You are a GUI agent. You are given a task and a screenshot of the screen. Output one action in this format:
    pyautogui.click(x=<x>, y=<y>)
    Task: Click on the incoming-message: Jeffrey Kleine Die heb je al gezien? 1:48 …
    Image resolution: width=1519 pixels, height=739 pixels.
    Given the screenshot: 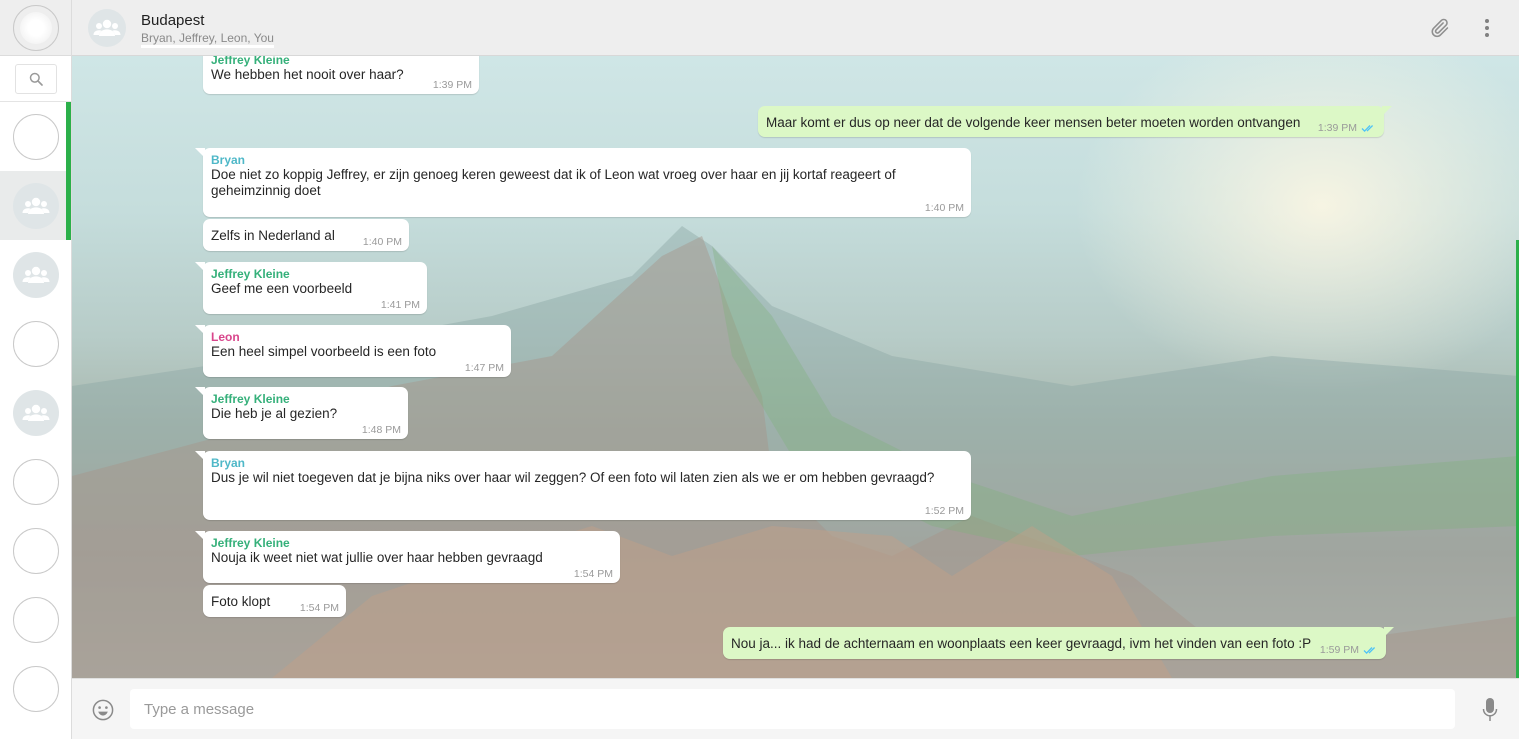 What is the action you would take?
    pyautogui.click(x=301, y=413)
    